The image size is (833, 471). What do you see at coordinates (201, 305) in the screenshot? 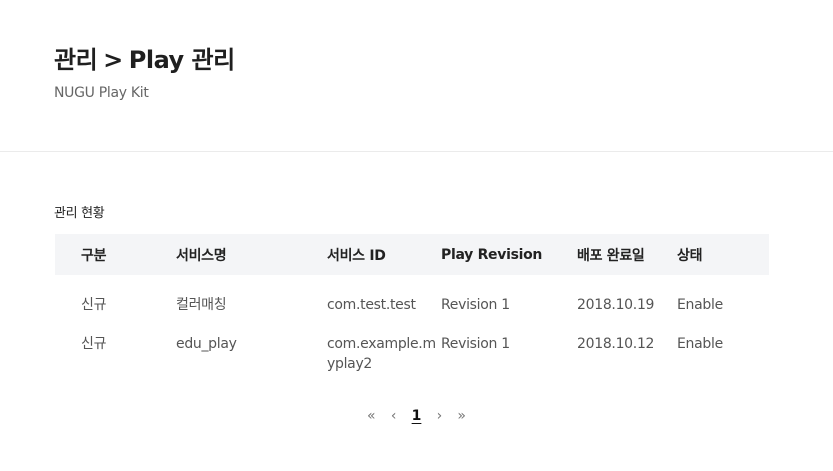
I see `cell-service-name: 컬러매칭` at bounding box center [201, 305].